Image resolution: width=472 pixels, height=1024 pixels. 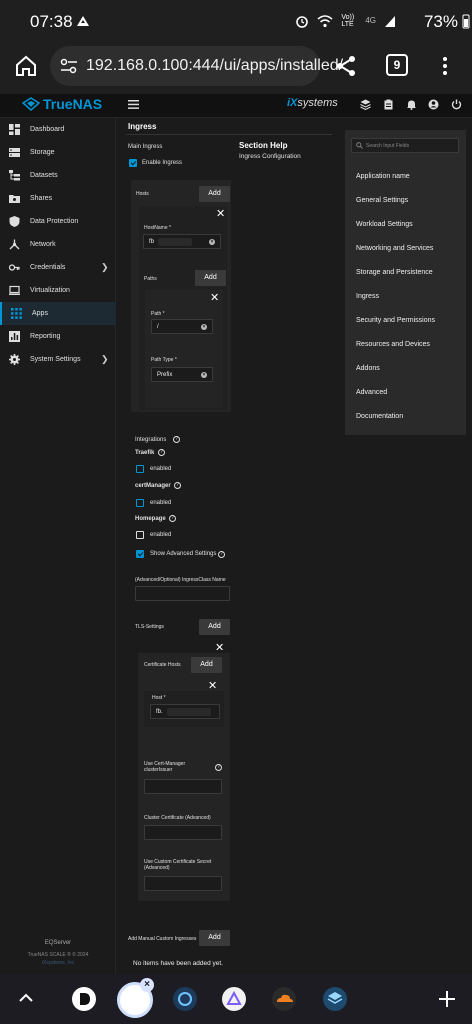 What do you see at coordinates (214, 298) in the screenshot?
I see `remove-path-icon: ✕` at bounding box center [214, 298].